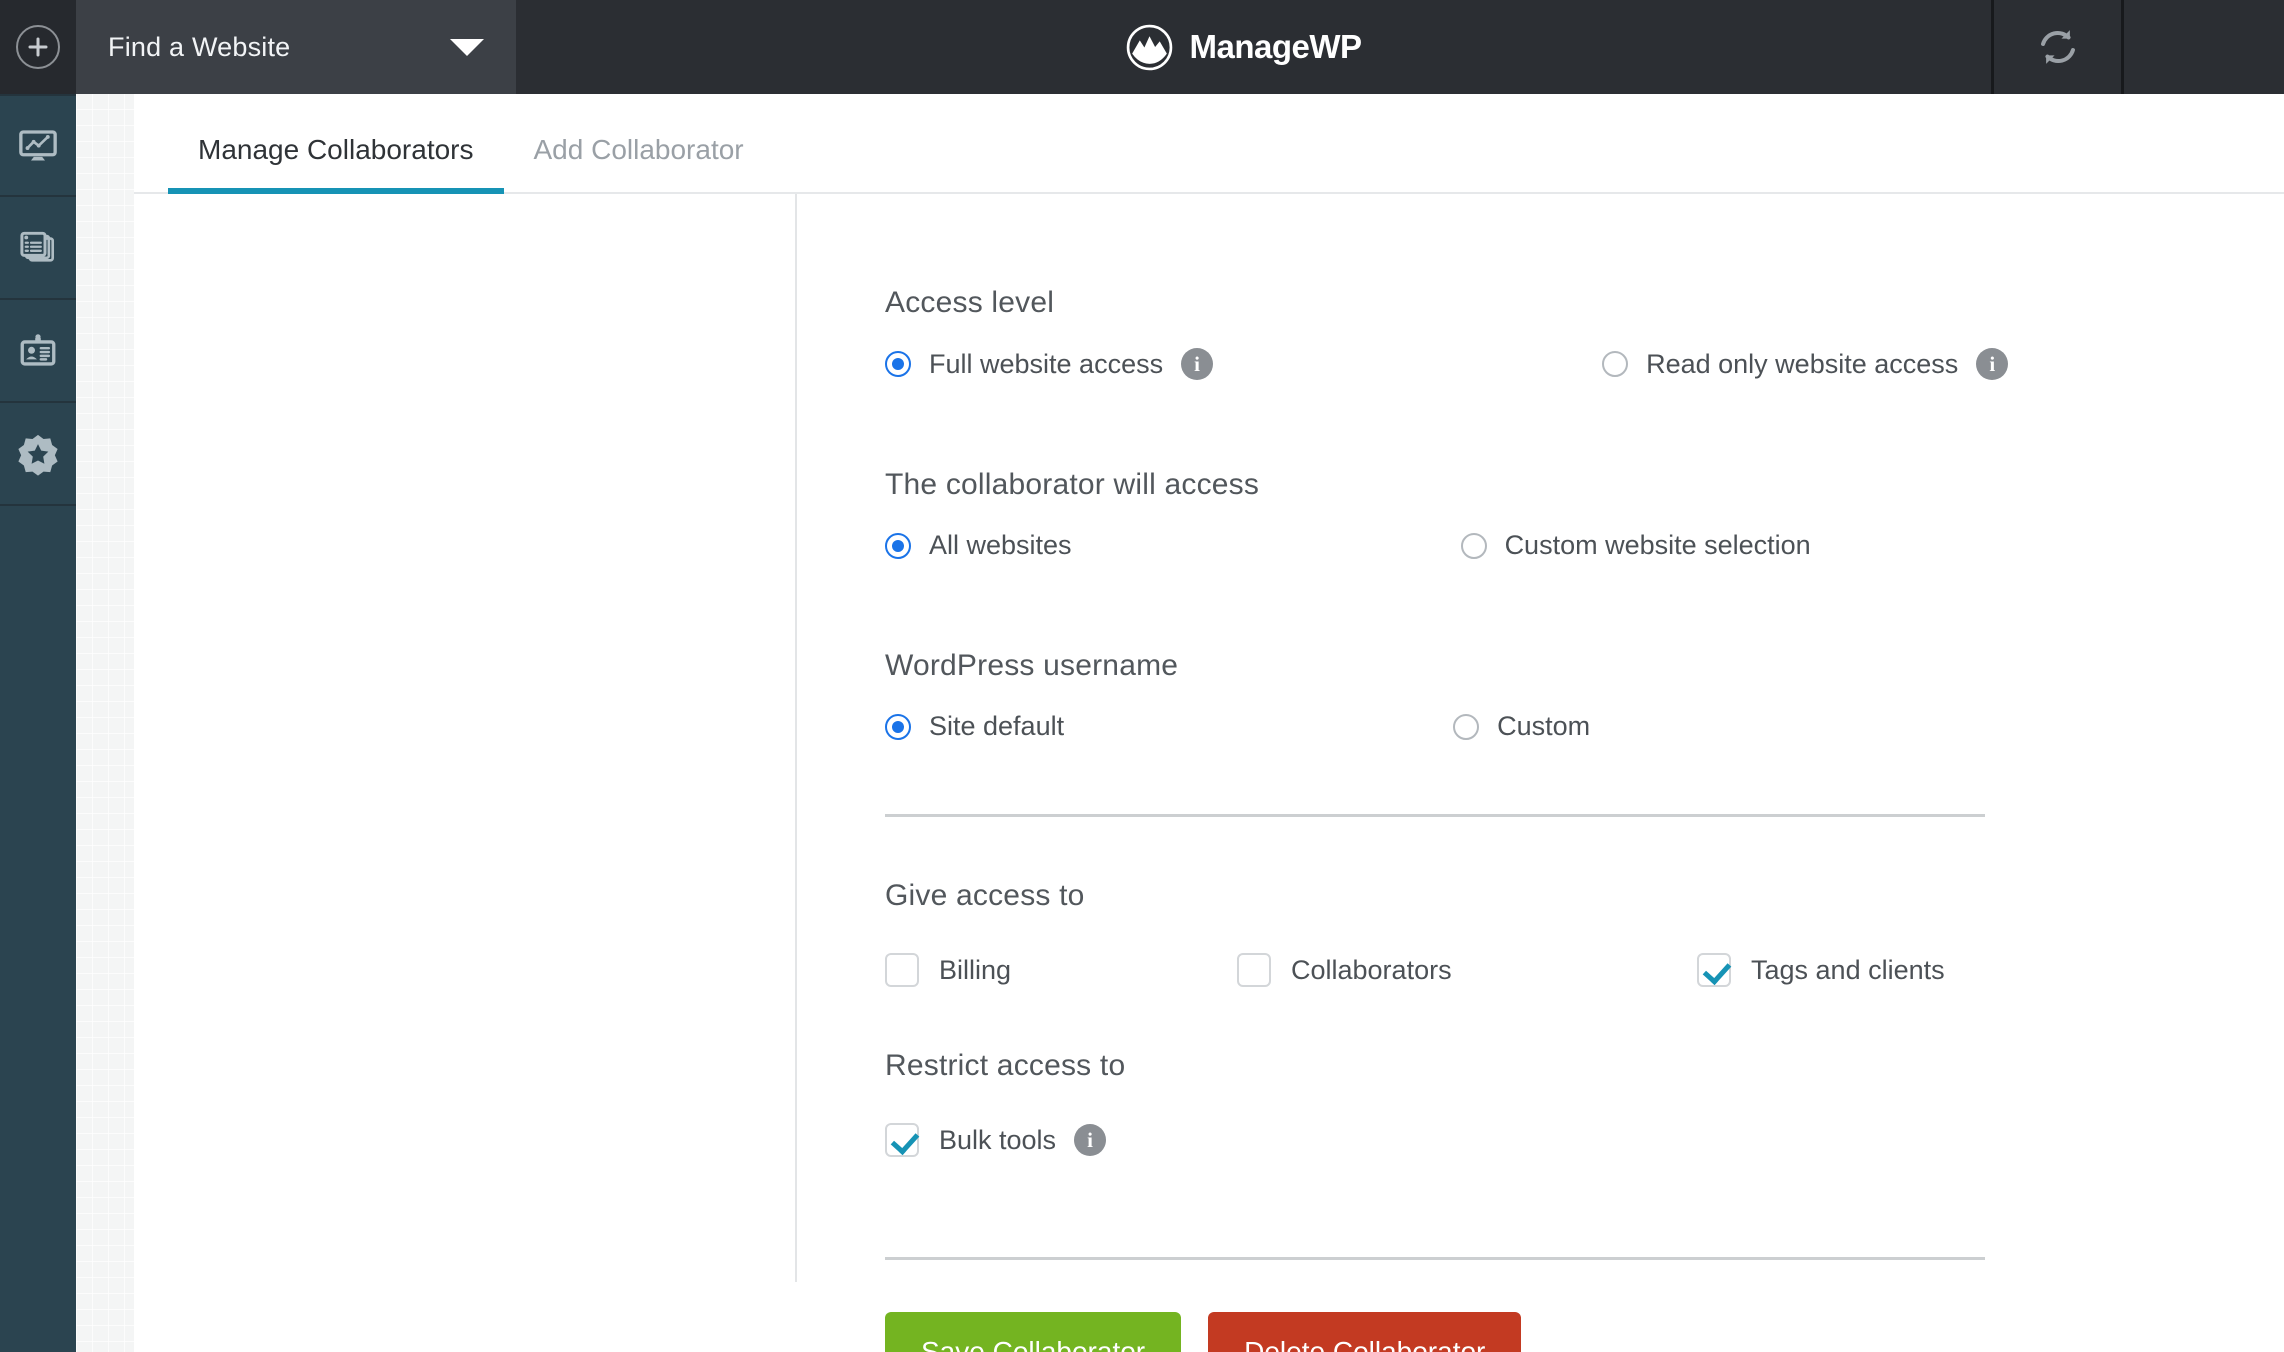 The image size is (2284, 1352). What do you see at coordinates (1848, 969) in the screenshot?
I see `checkbox-tags-and-clients-label: Tags and clients` at bounding box center [1848, 969].